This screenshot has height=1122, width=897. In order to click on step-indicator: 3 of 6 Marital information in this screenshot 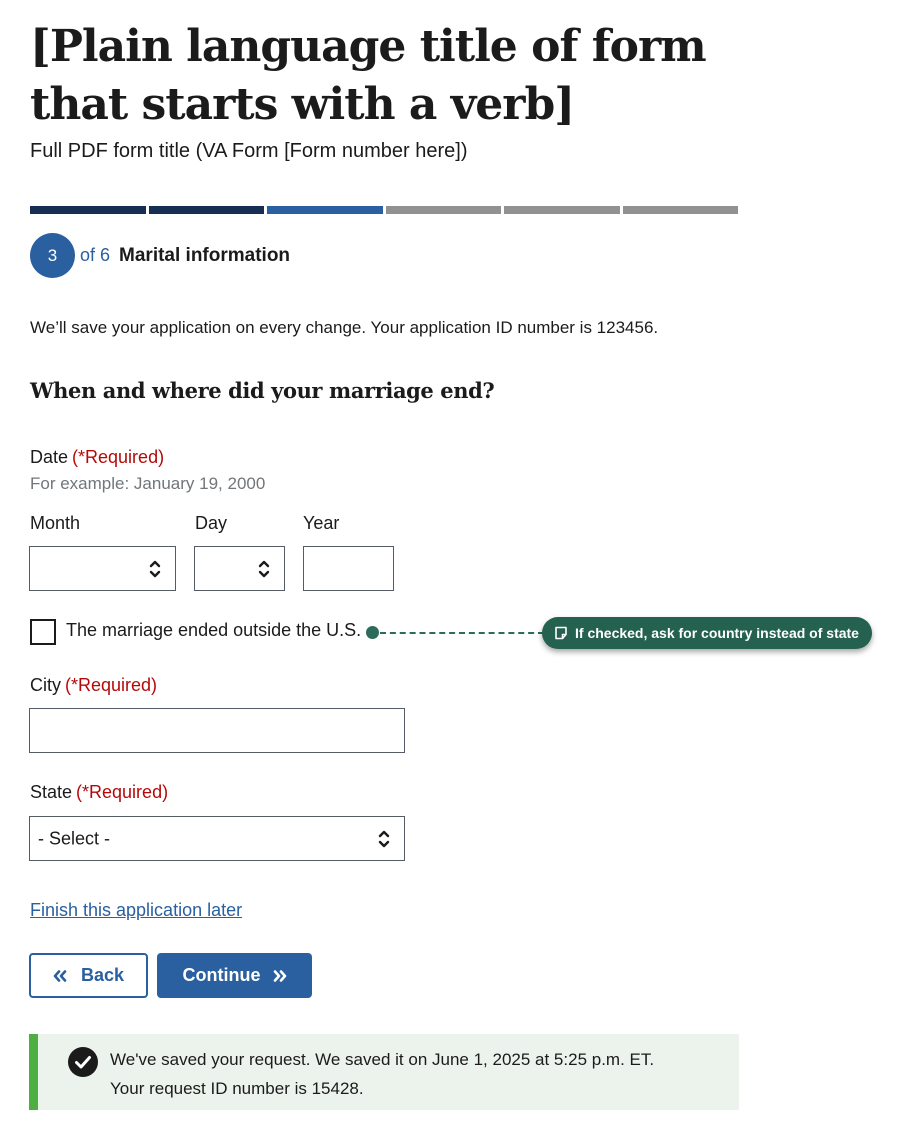, I will do `click(160, 255)`.